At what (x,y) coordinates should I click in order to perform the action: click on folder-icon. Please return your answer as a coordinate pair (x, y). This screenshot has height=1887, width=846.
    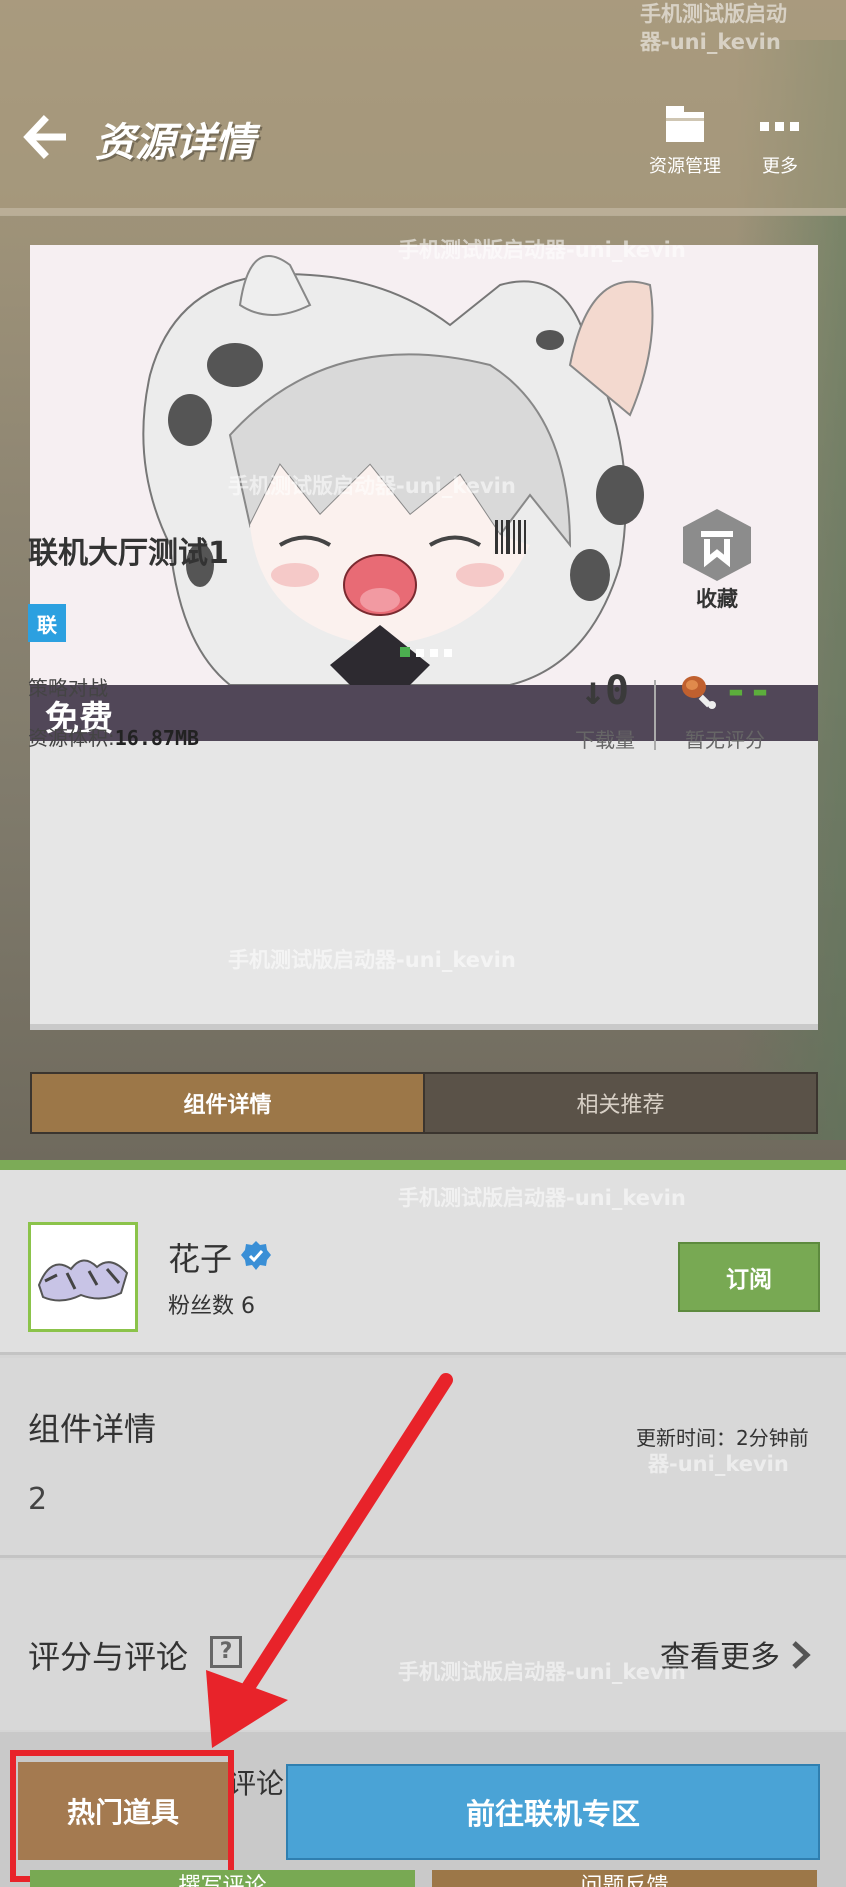
    Looking at the image, I should click on (685, 123).